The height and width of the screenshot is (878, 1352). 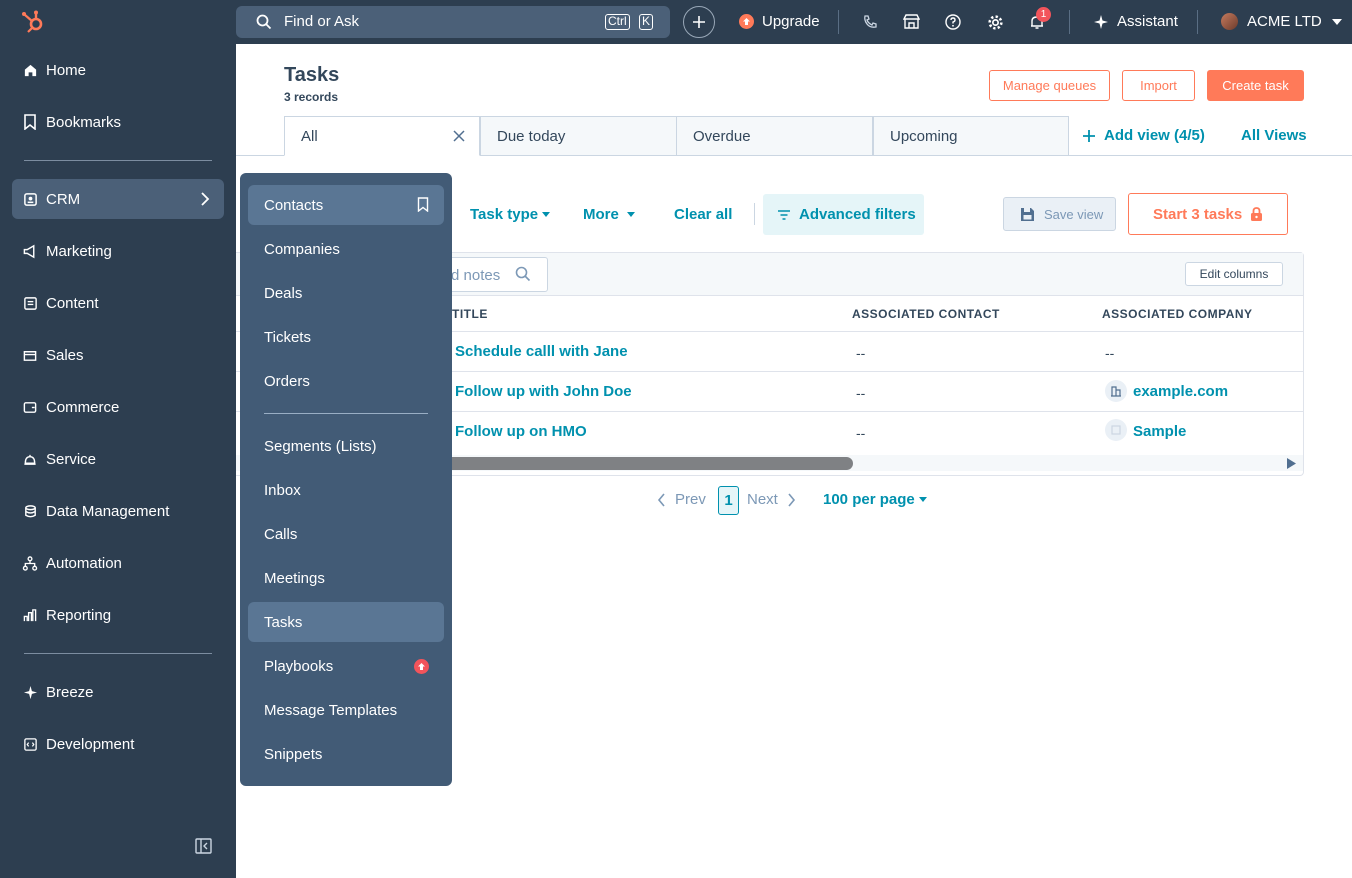 I want to click on upgrade-button: Upgrade, so click(x=779, y=21).